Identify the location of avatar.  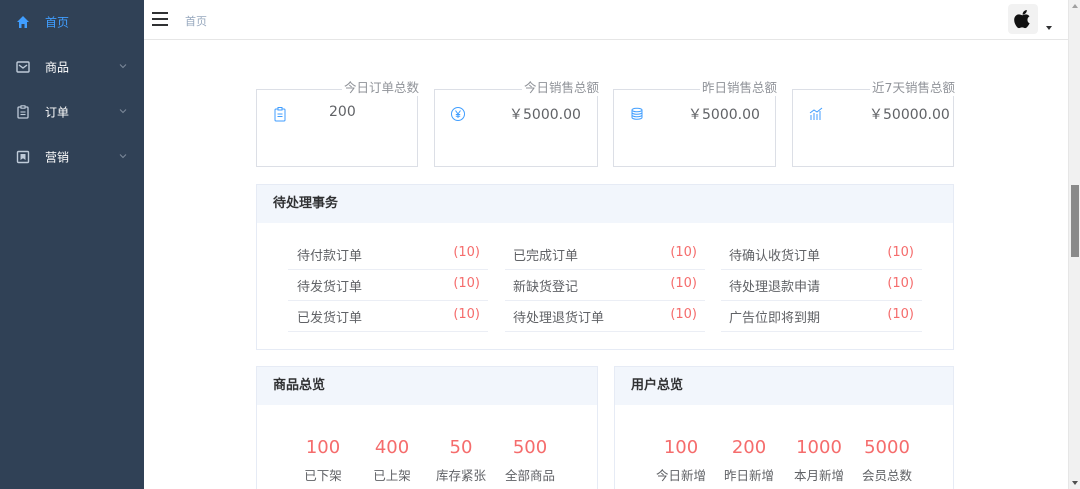
(1023, 19).